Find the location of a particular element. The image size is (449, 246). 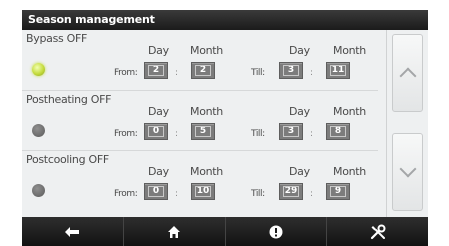

section-title: Bypass OFF is located at coordinates (57, 38).